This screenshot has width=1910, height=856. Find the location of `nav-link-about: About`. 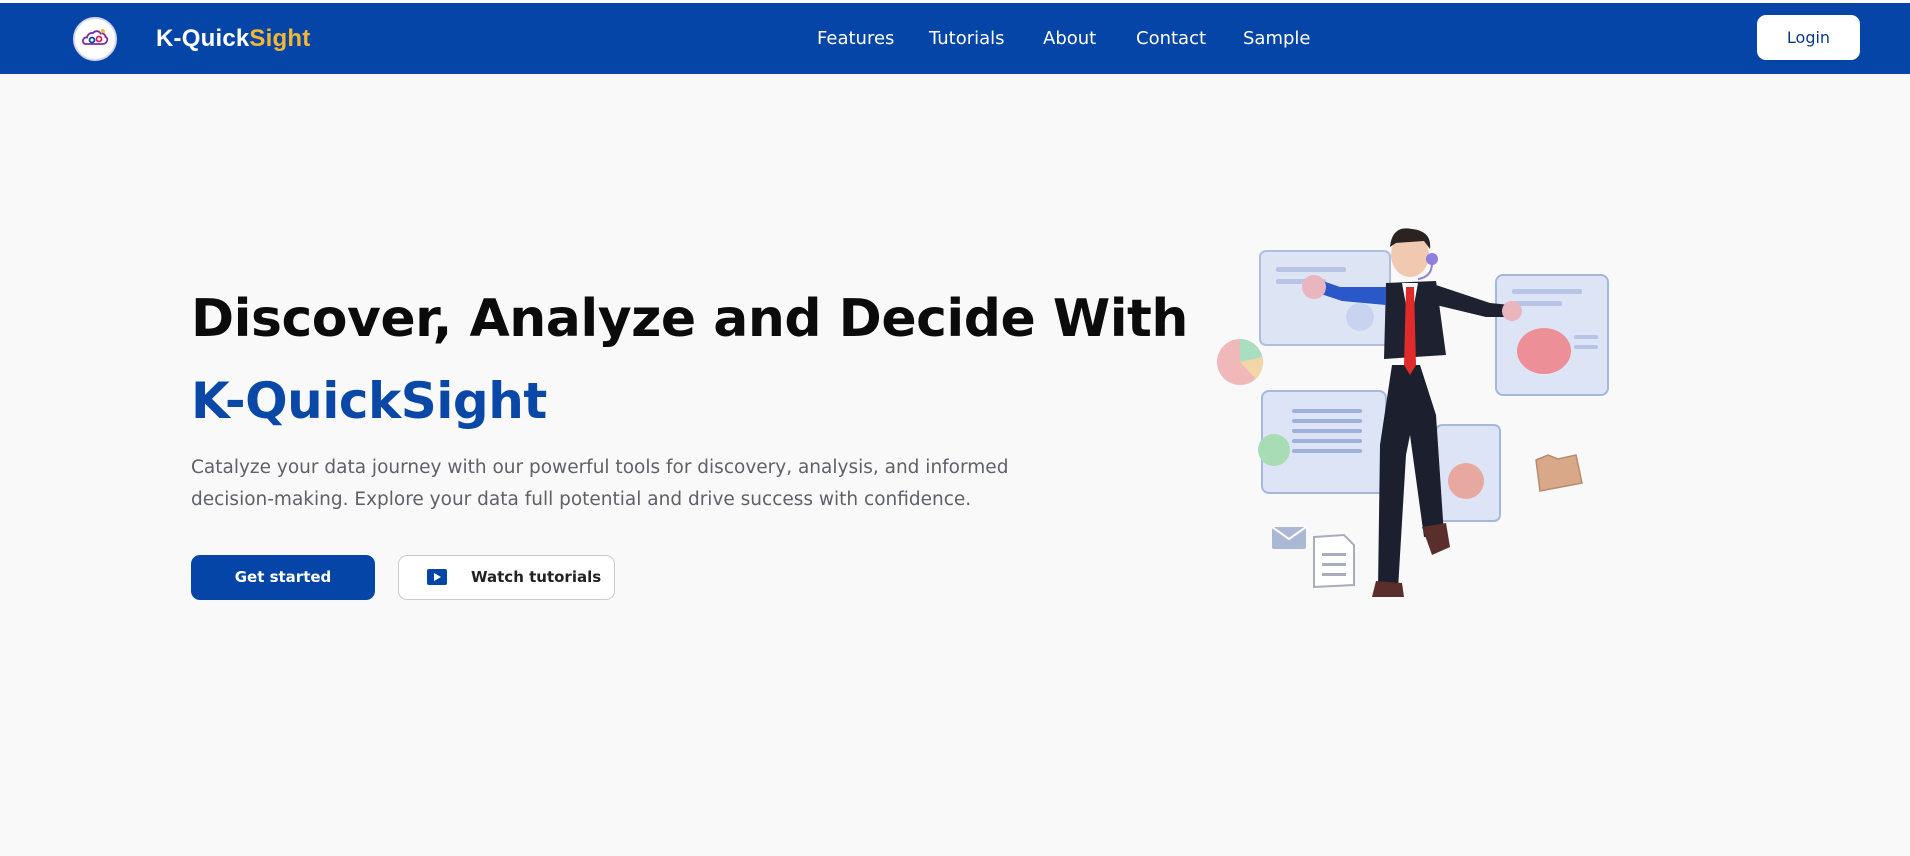

nav-link-about: About is located at coordinates (1069, 39).